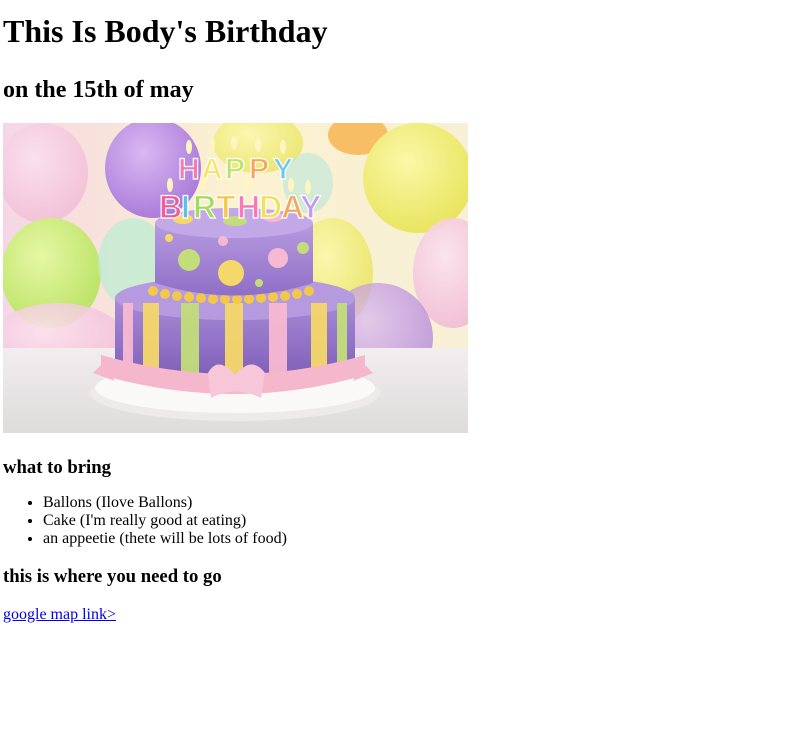  What do you see at coordinates (417, 503) in the screenshot?
I see `list-item: Ballons (Ilove Ballons)` at bounding box center [417, 503].